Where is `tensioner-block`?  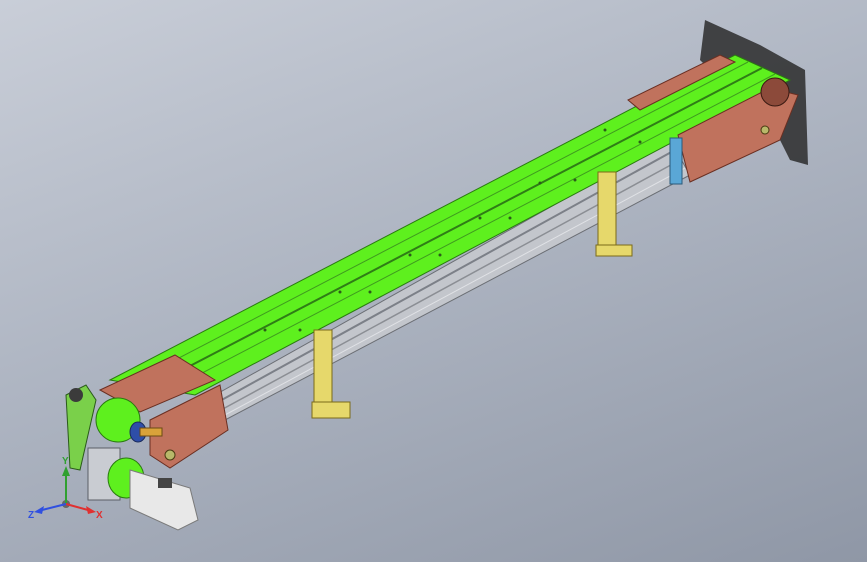 tensioner-block is located at coordinates (676, 161).